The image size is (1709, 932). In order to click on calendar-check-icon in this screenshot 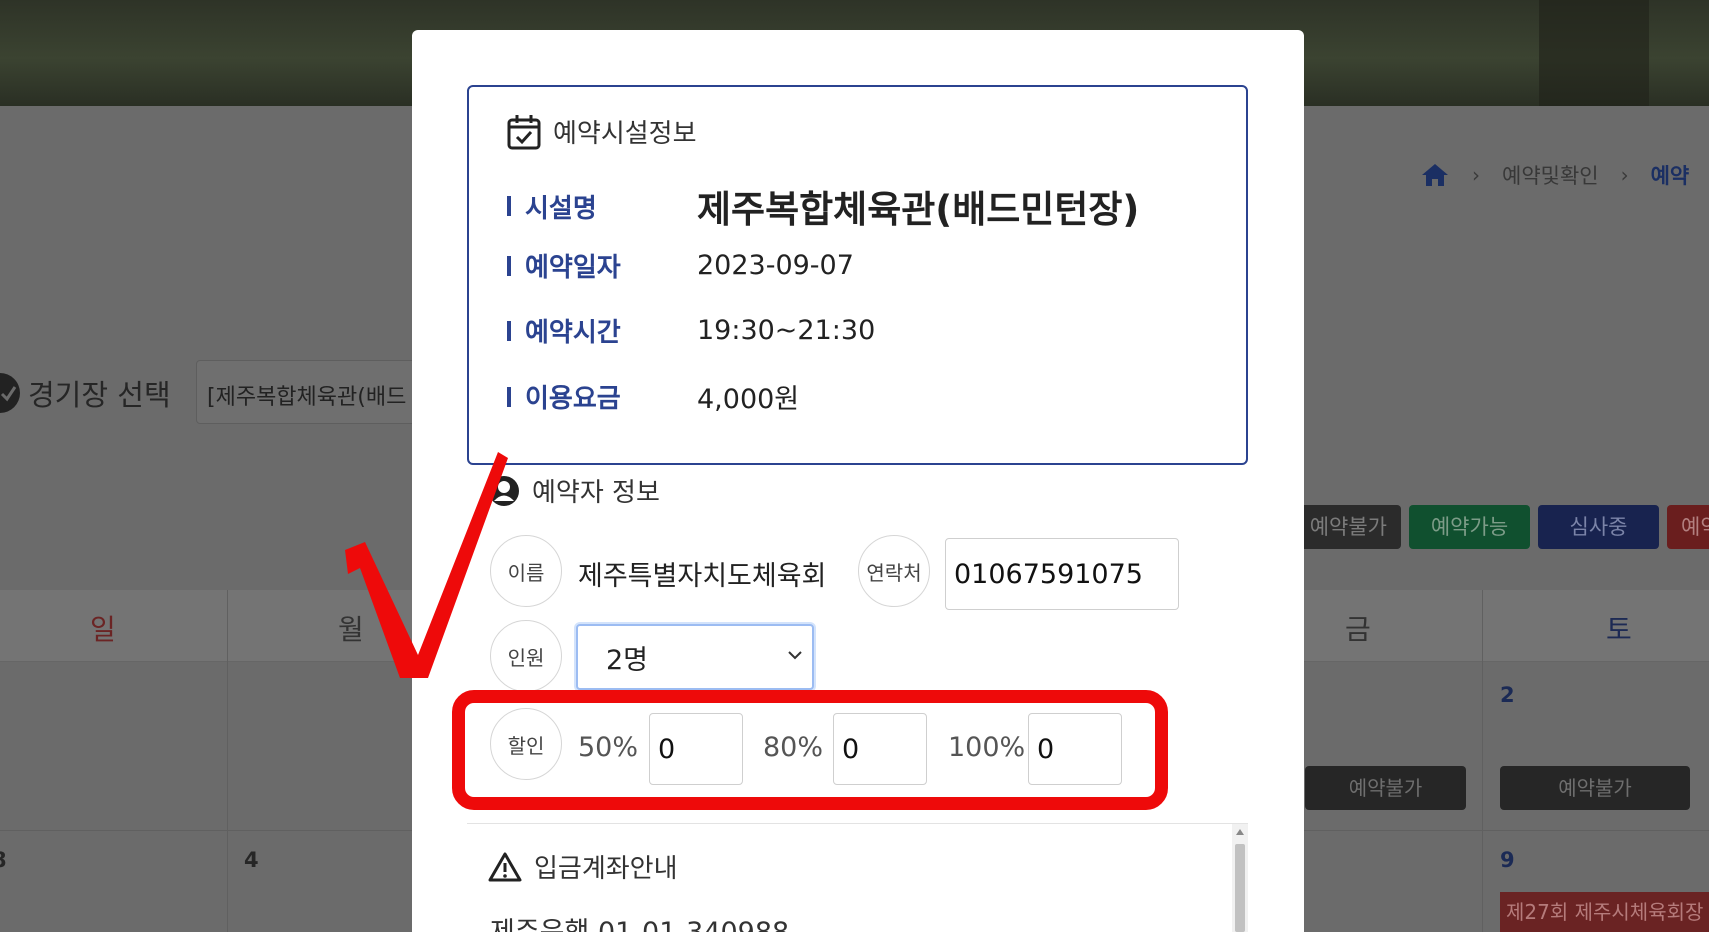, I will do `click(524, 131)`.